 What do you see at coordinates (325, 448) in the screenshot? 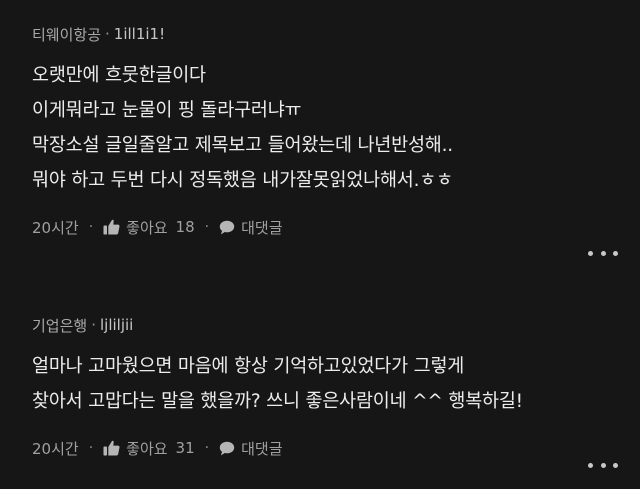
I see `comment-actions: 20시간 · 좋아요 31 · 대댓글` at bounding box center [325, 448].